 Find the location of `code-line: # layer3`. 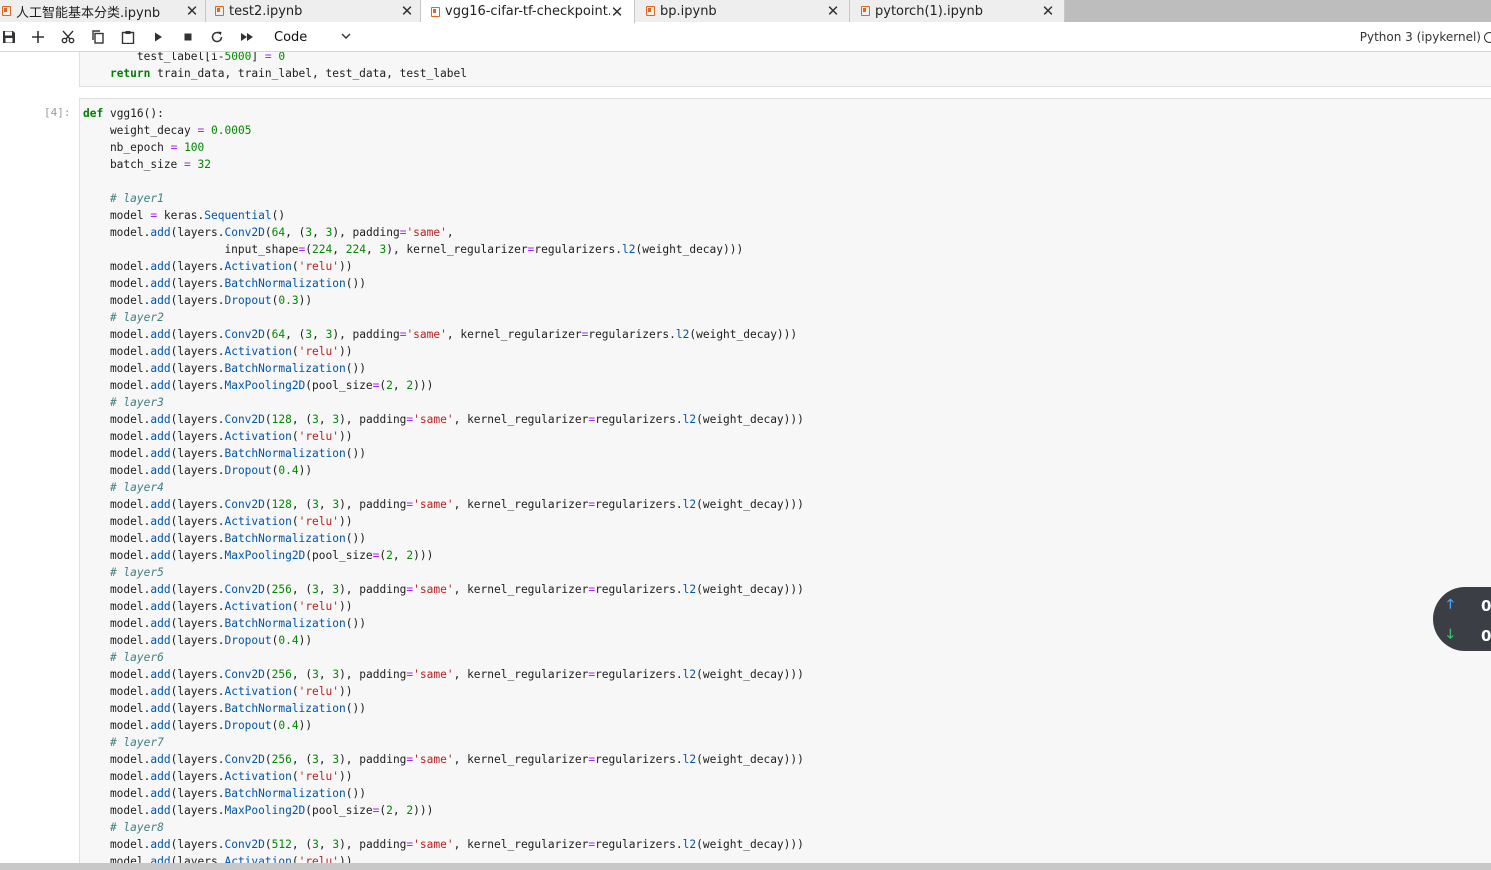

code-line: # layer3 is located at coordinates (136, 402).